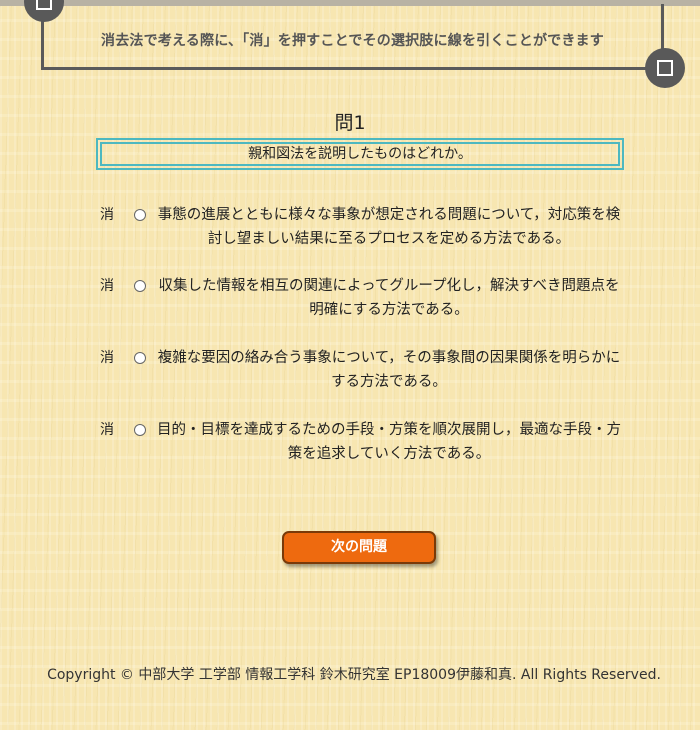 This screenshot has width=700, height=730. I want to click on question-number: 問1, so click(350, 123).